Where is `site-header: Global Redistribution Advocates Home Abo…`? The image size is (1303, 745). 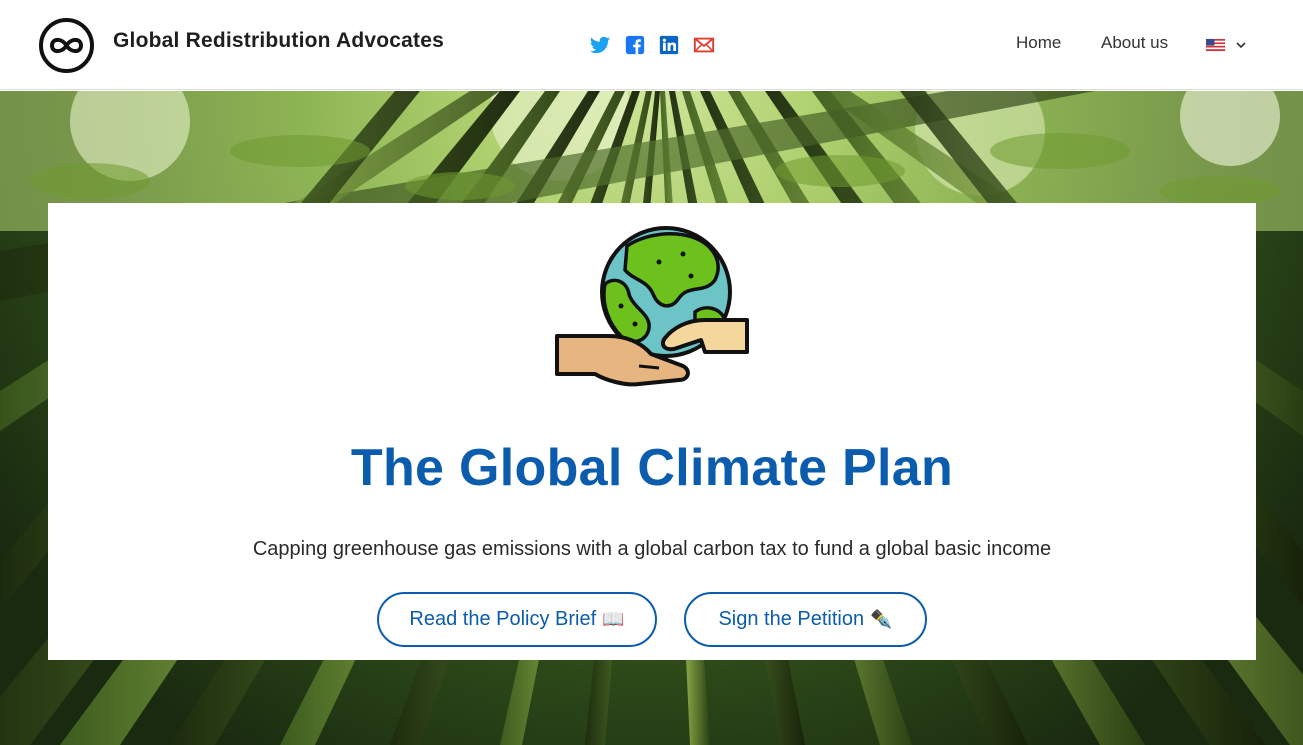 site-header: Global Redistribution Advocates Home Abo… is located at coordinates (651, 45).